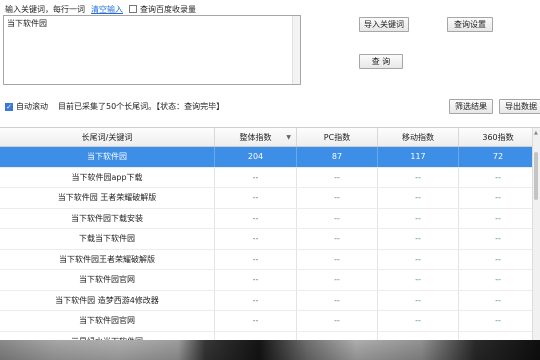 The height and width of the screenshot is (360, 540). I want to click on filter-results-button: 筛选结果, so click(471, 106).